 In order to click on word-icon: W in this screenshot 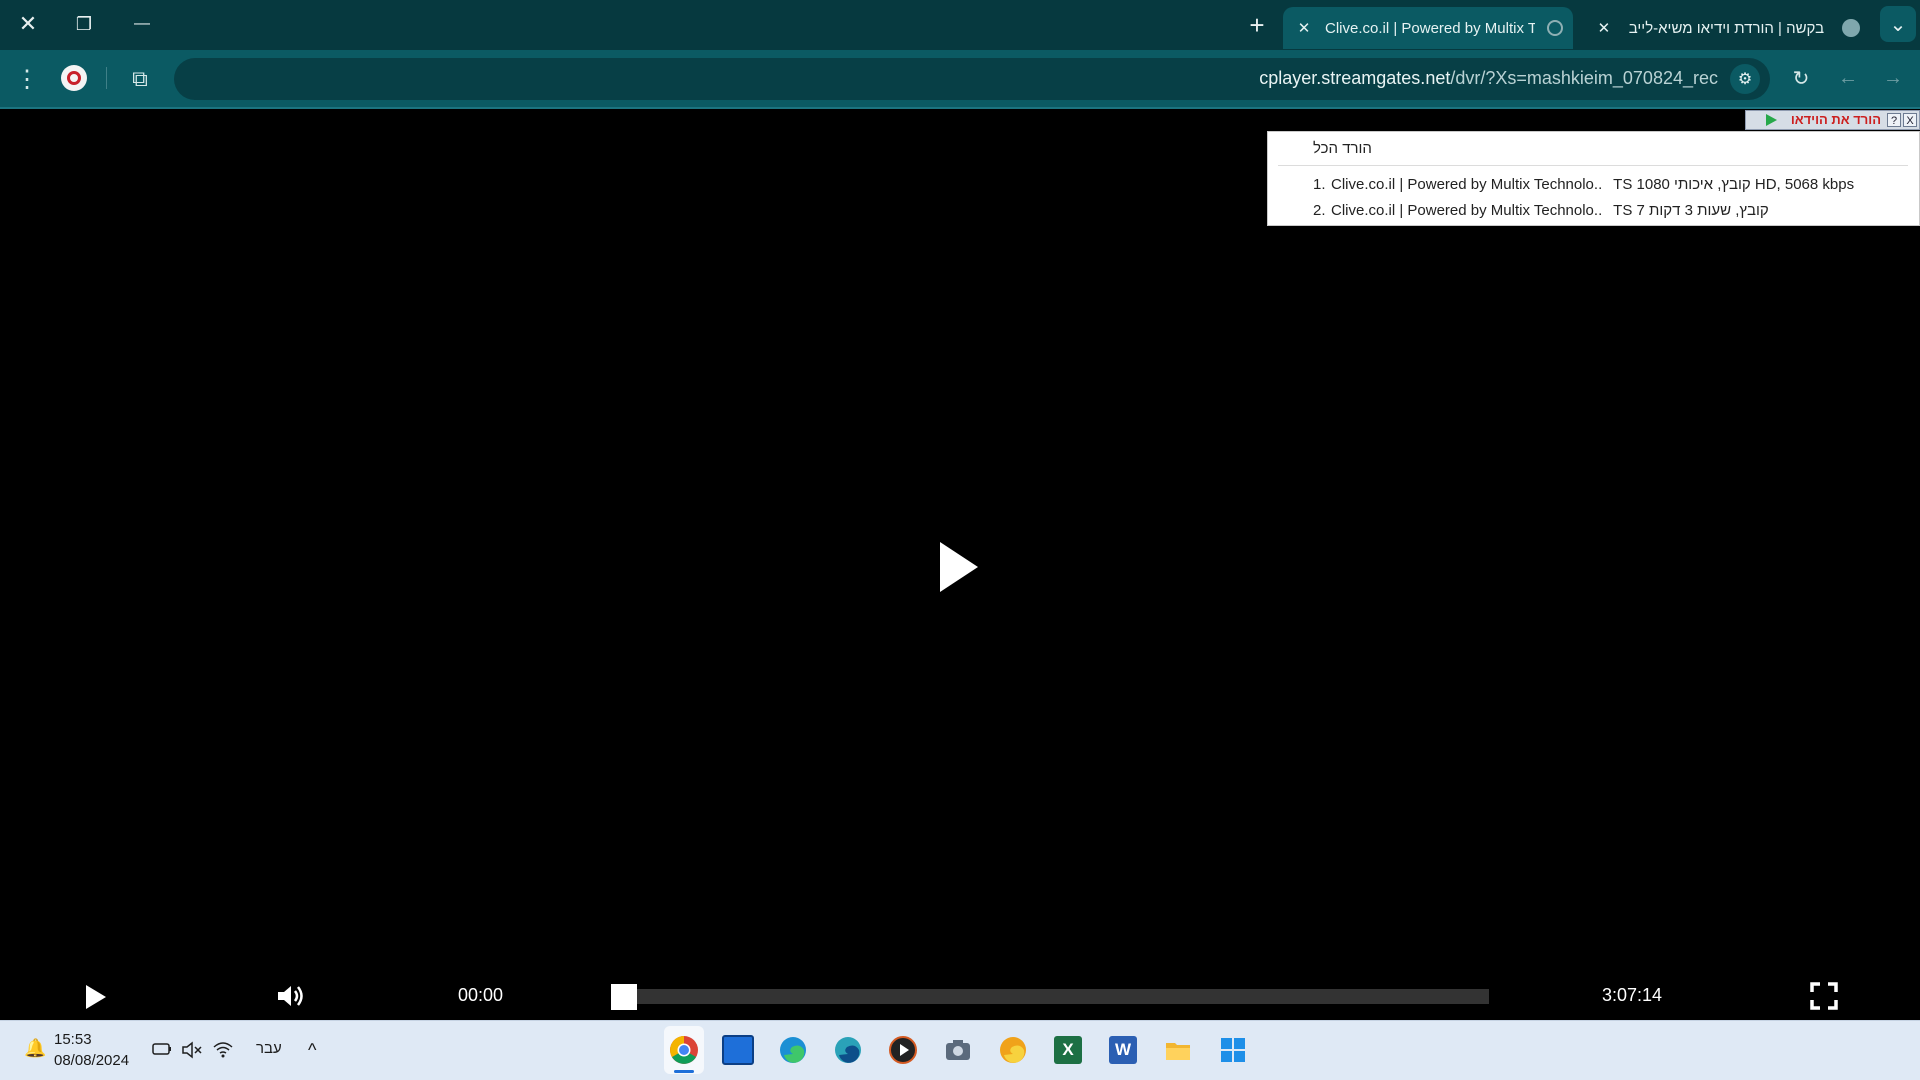, I will do `click(1123, 1050)`.